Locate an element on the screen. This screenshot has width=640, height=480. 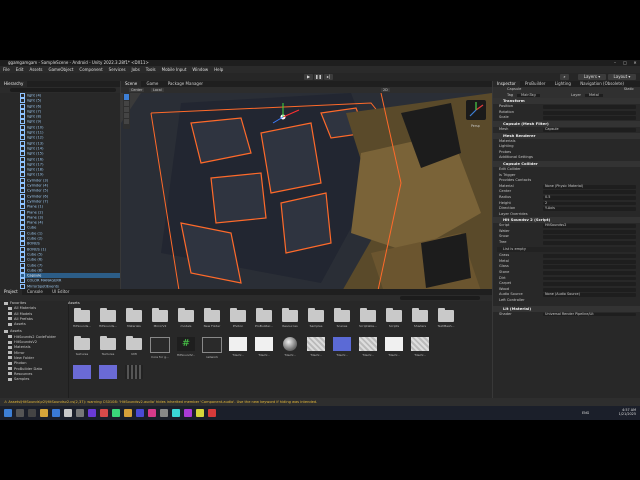
favorites-item: Assets is located at coordinates (36, 324).